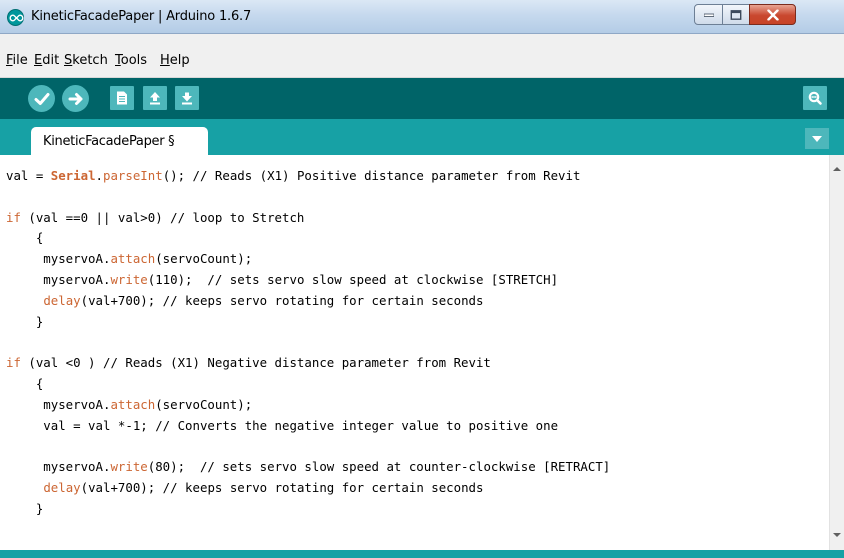 This screenshot has width=844, height=558. I want to click on tab-kineticfacadepaper: KineticFacadePaper §, so click(119, 141).